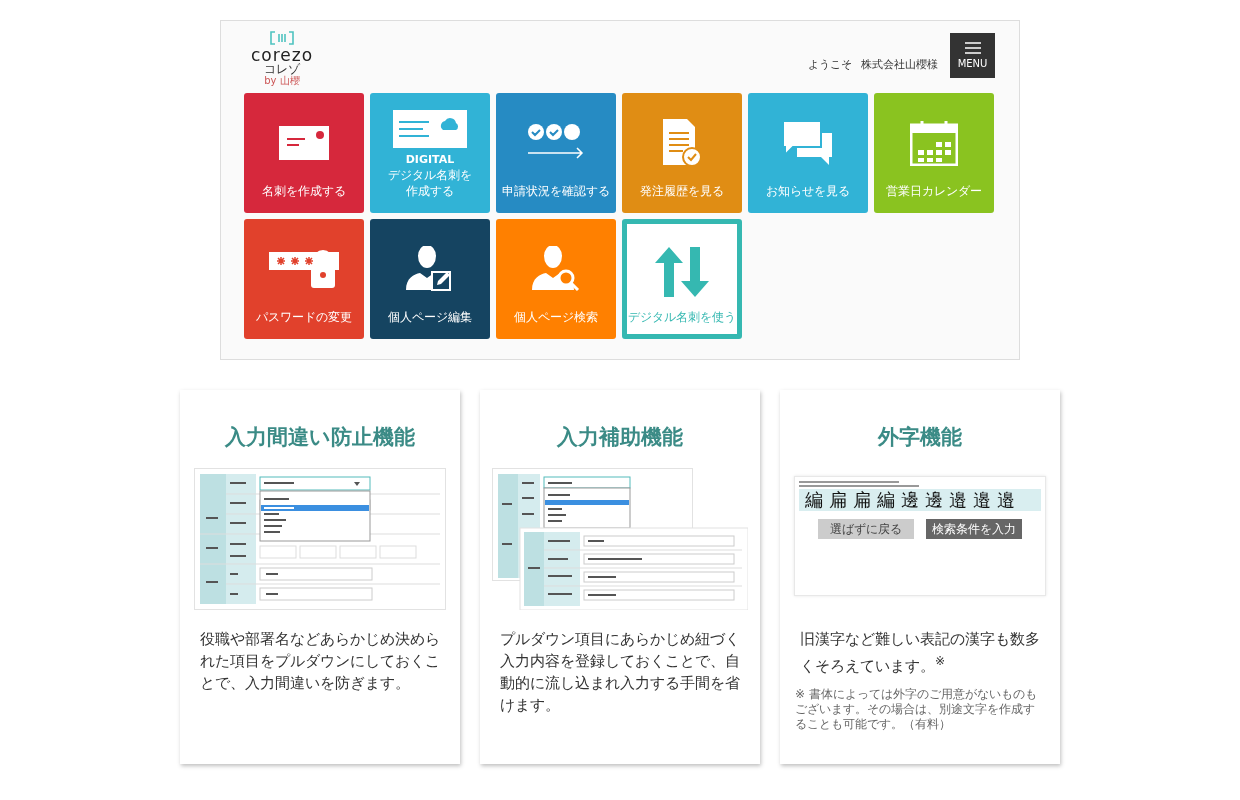 The height and width of the screenshot is (800, 1240). I want to click on menu-tile: デジタル名刺を使う, so click(682, 279).